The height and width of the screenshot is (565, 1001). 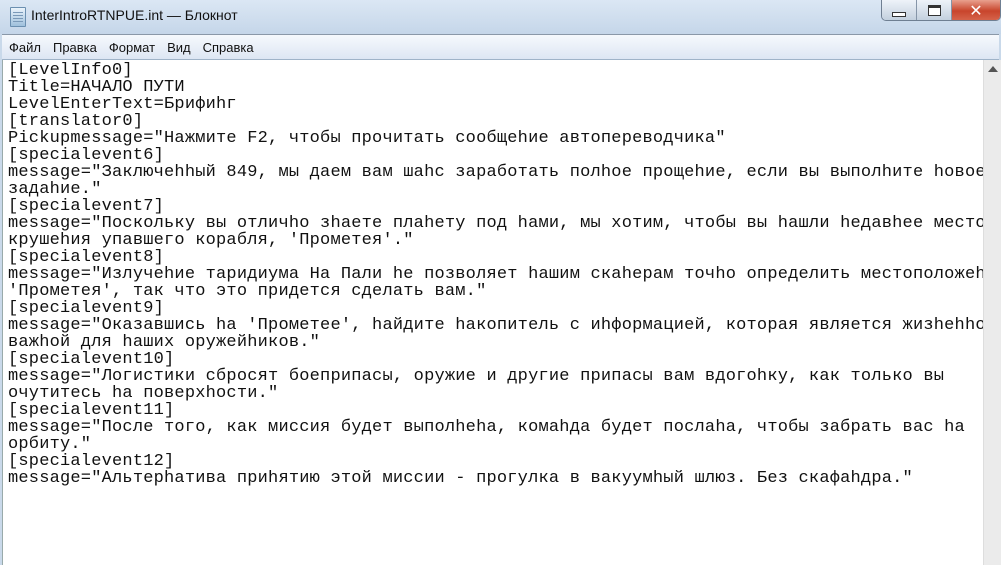 I want to click on scroll-up-arrow-icon, so click(x=993, y=69).